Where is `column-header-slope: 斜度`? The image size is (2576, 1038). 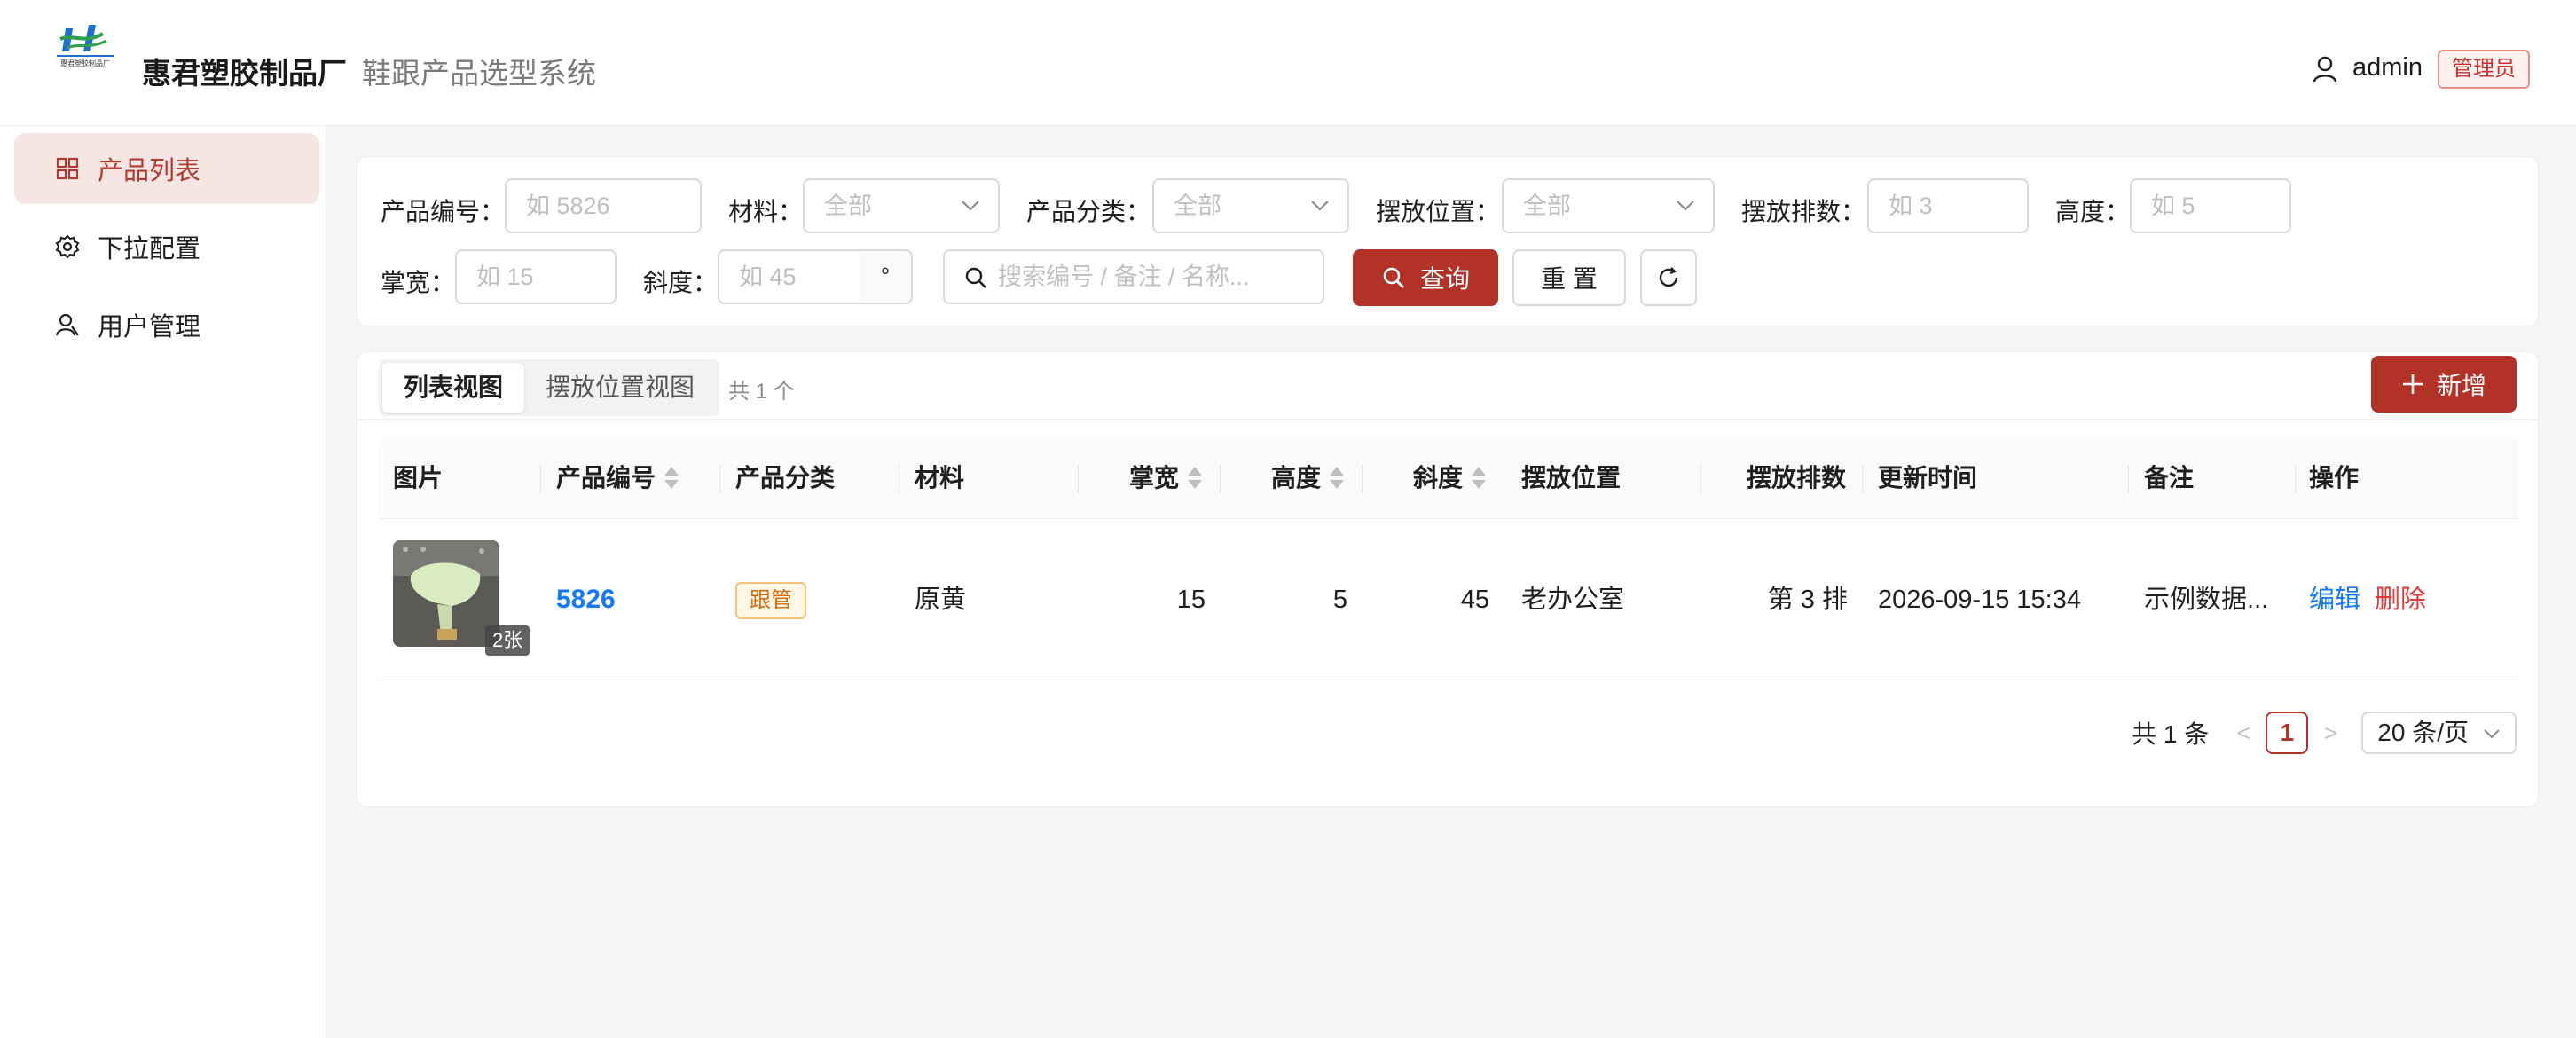
column-header-slope: 斜度 is located at coordinates (1450, 478).